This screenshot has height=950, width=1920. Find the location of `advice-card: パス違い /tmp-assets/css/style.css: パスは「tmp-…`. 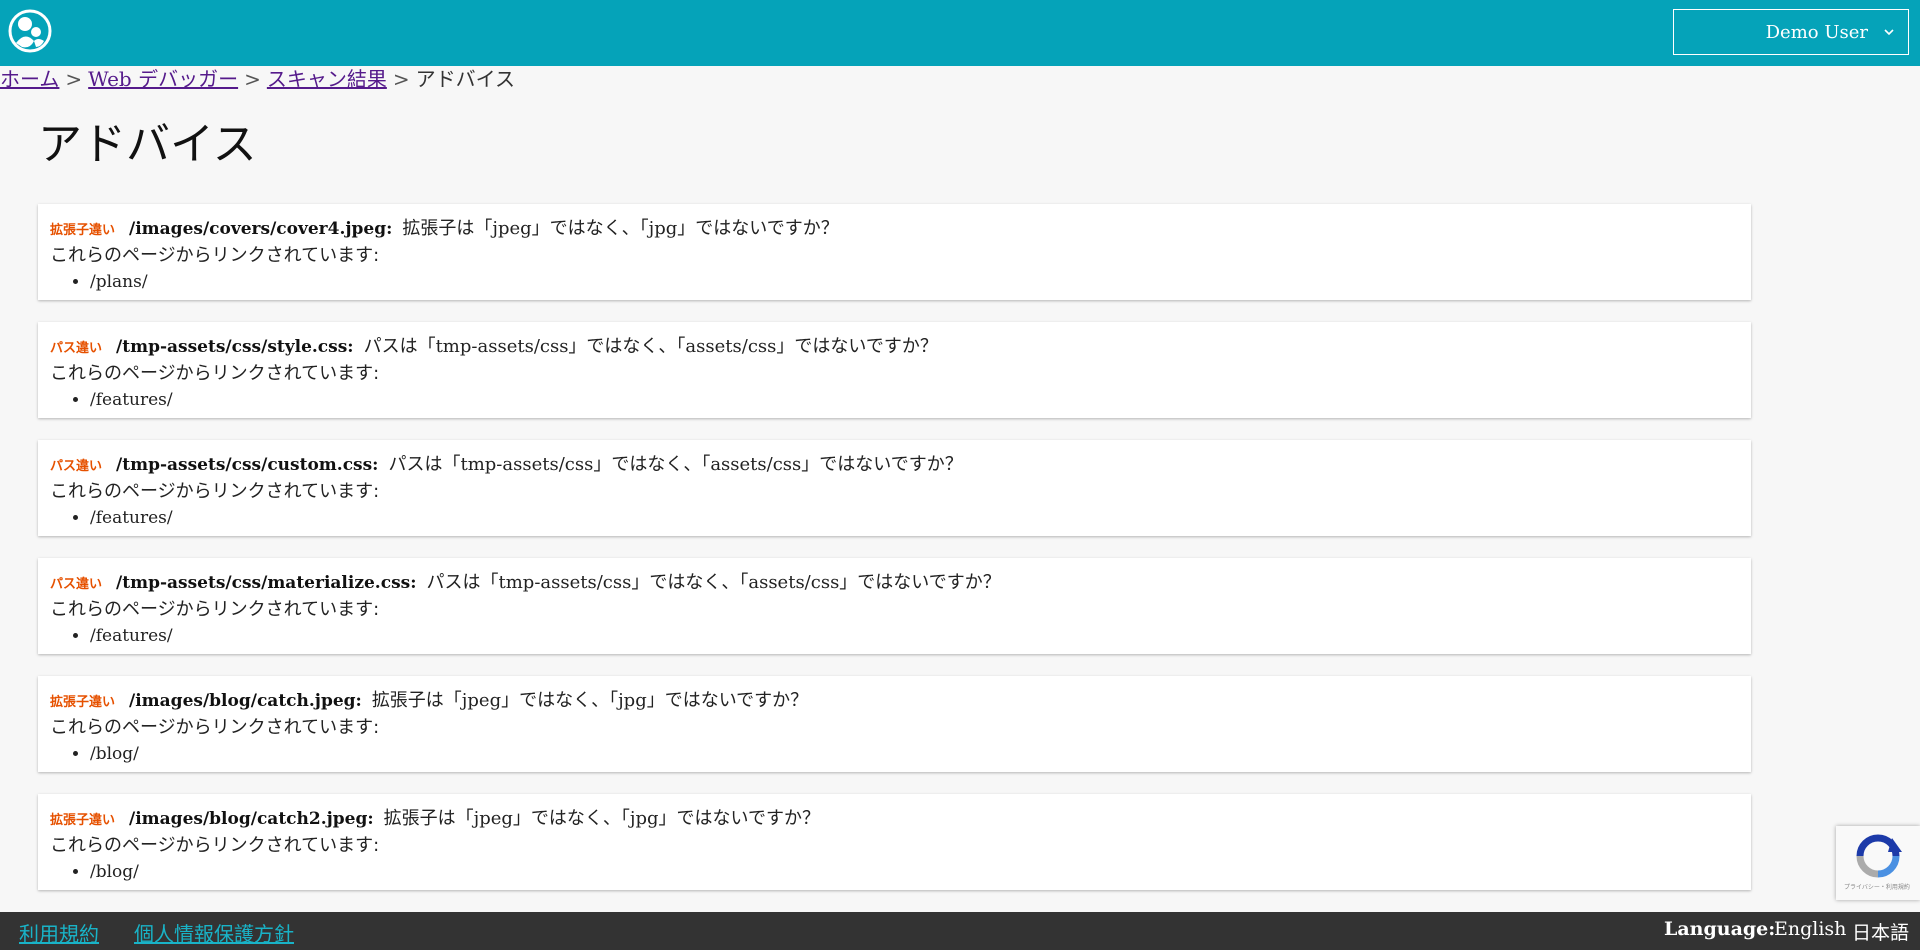

advice-card: パス違い /tmp-assets/css/style.css: パスは「tmp-… is located at coordinates (894, 370).